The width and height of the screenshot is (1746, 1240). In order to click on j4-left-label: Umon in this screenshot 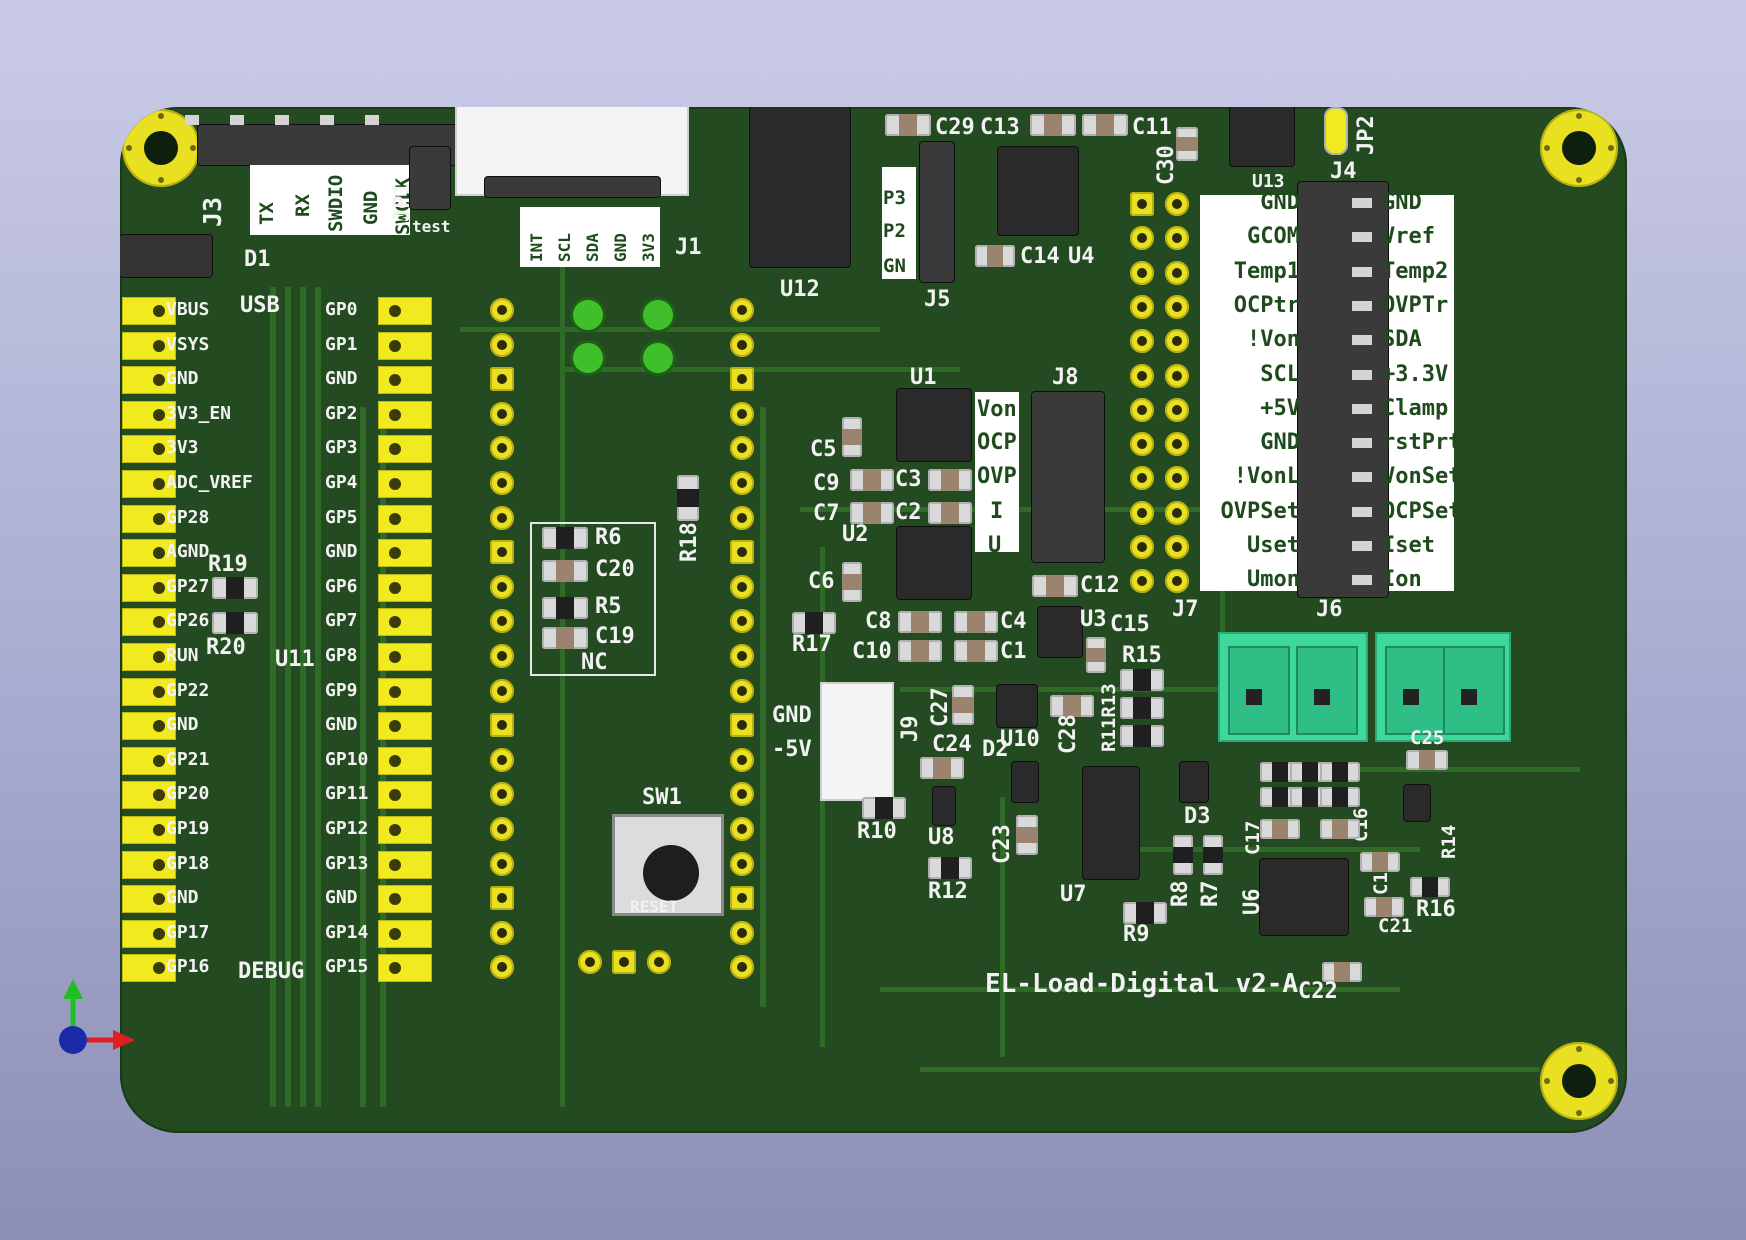, I will do `click(1273, 580)`.